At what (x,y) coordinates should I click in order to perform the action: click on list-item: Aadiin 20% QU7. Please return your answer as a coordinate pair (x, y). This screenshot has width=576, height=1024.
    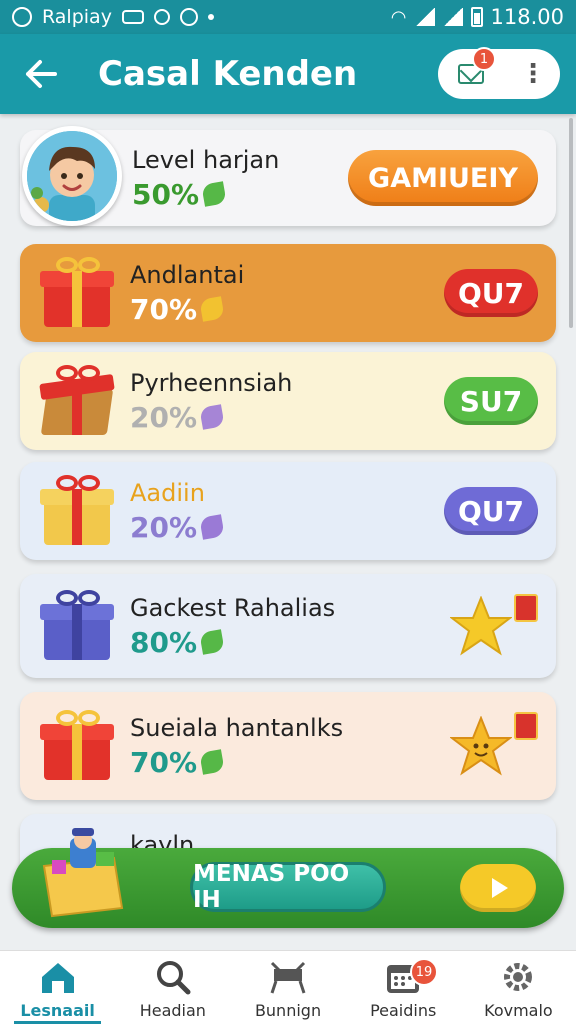
    Looking at the image, I should click on (288, 511).